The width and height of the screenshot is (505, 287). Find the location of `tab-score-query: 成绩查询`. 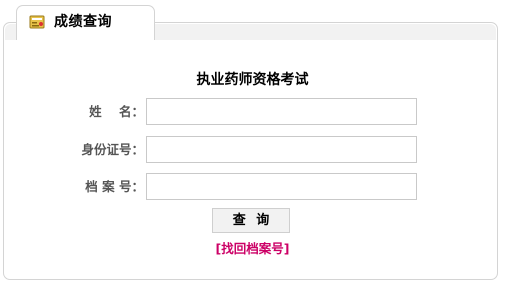

tab-score-query: 成绩查询 is located at coordinates (85, 22).